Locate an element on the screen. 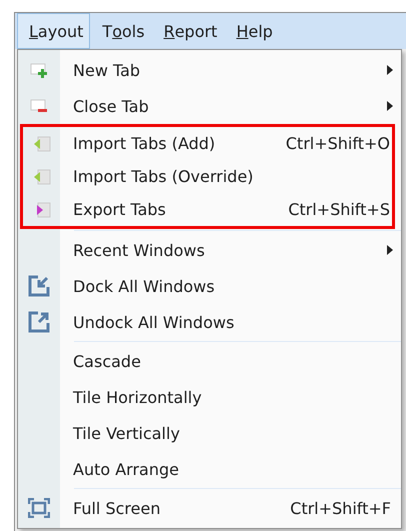  menu-item: Dock All Windows is located at coordinates (237, 286).